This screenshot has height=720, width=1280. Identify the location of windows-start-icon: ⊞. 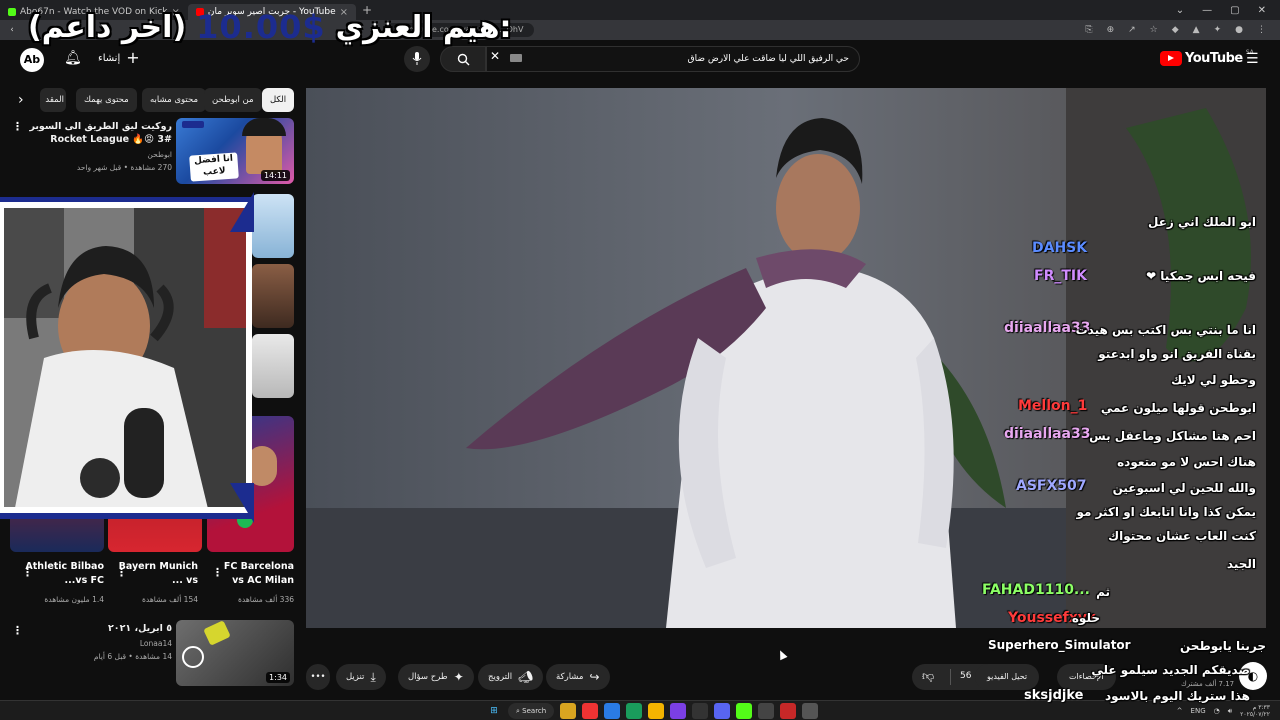
(494, 711).